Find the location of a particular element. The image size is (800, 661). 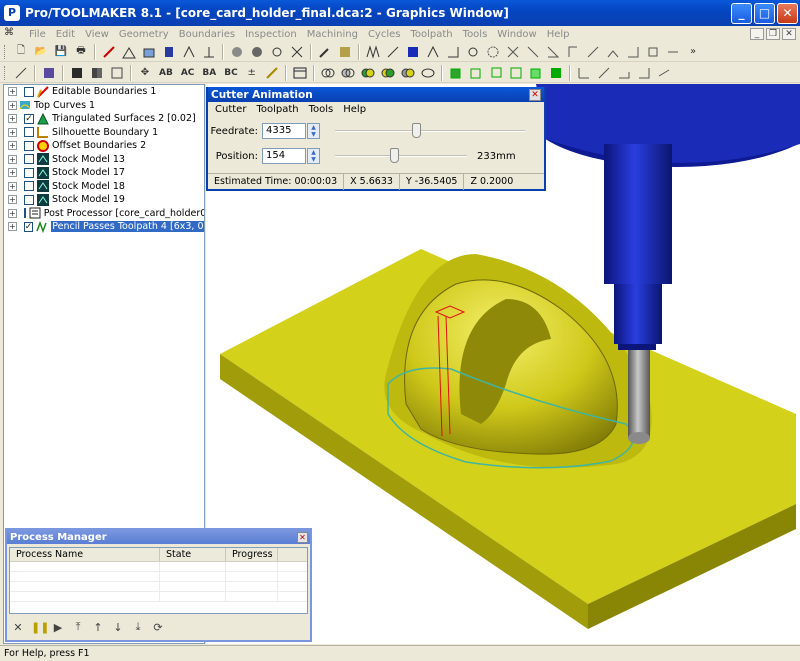

tree-item: + Silhouette Boundary 1 is located at coordinates (104, 133).